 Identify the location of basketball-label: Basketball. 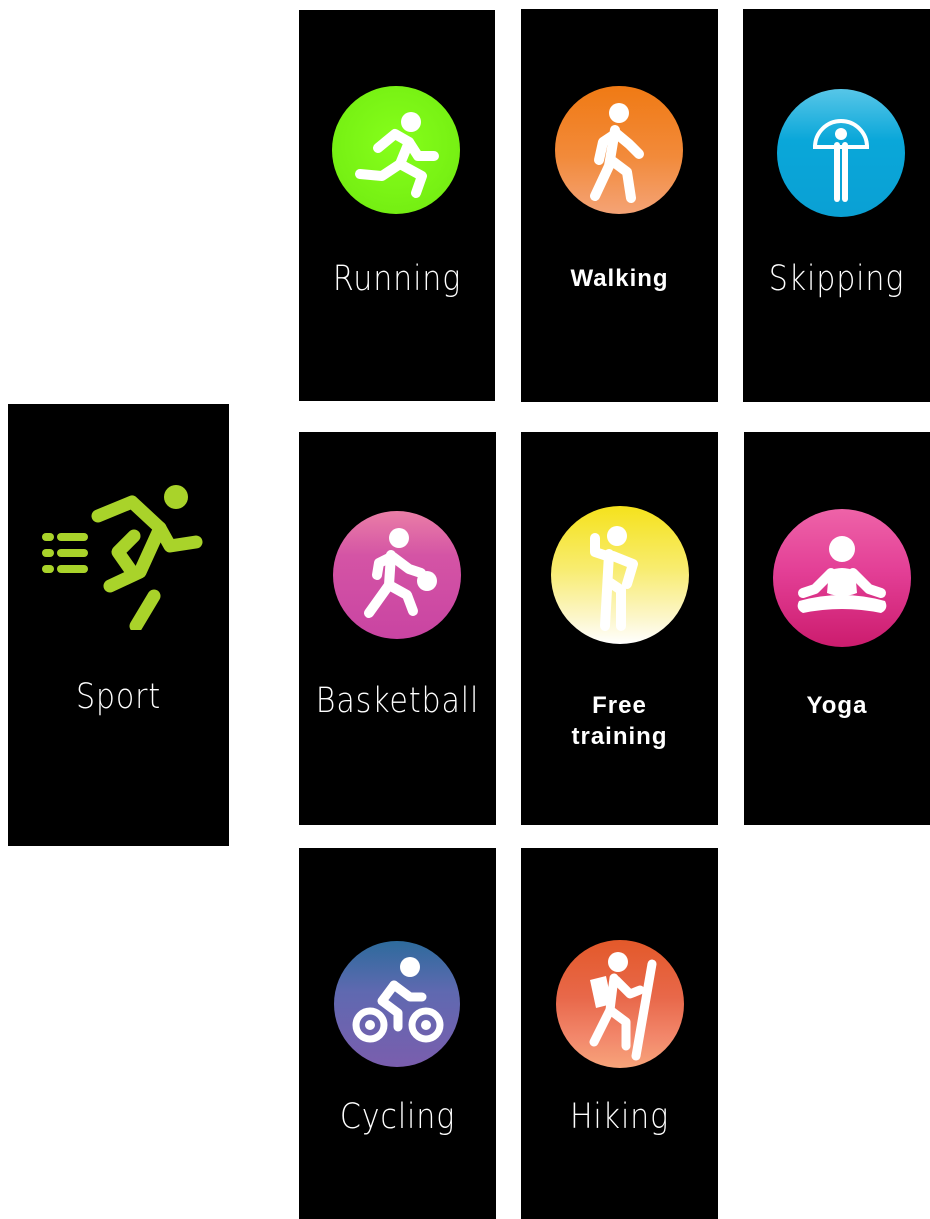
(397, 701).